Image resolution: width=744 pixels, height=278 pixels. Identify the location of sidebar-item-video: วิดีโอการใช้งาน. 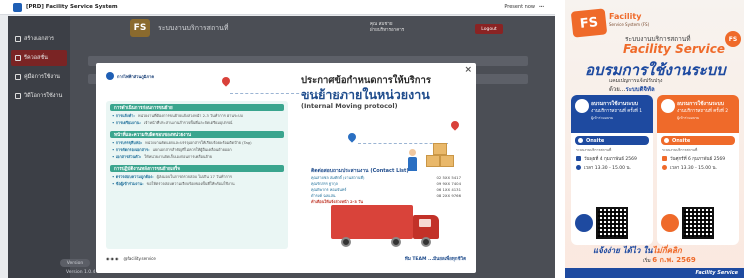
(39, 96).